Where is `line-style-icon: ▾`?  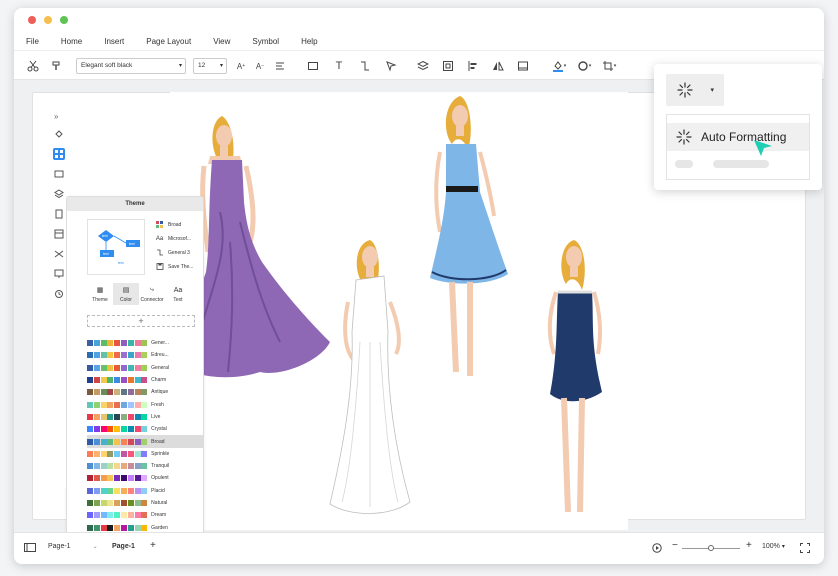
line-style-icon: ▾ is located at coordinates (584, 66).